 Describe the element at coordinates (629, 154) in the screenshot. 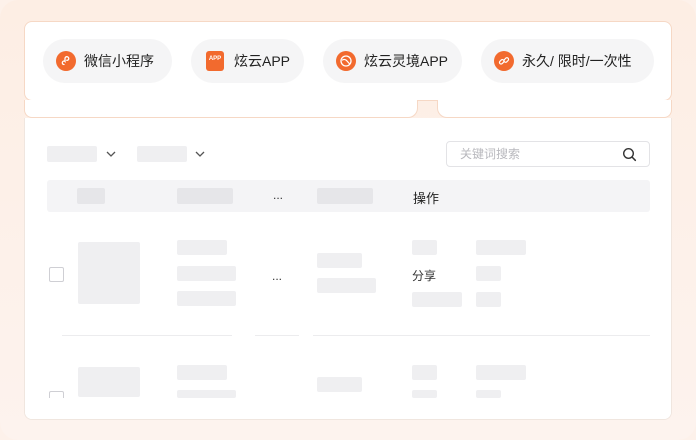

I see `search-icon` at that location.